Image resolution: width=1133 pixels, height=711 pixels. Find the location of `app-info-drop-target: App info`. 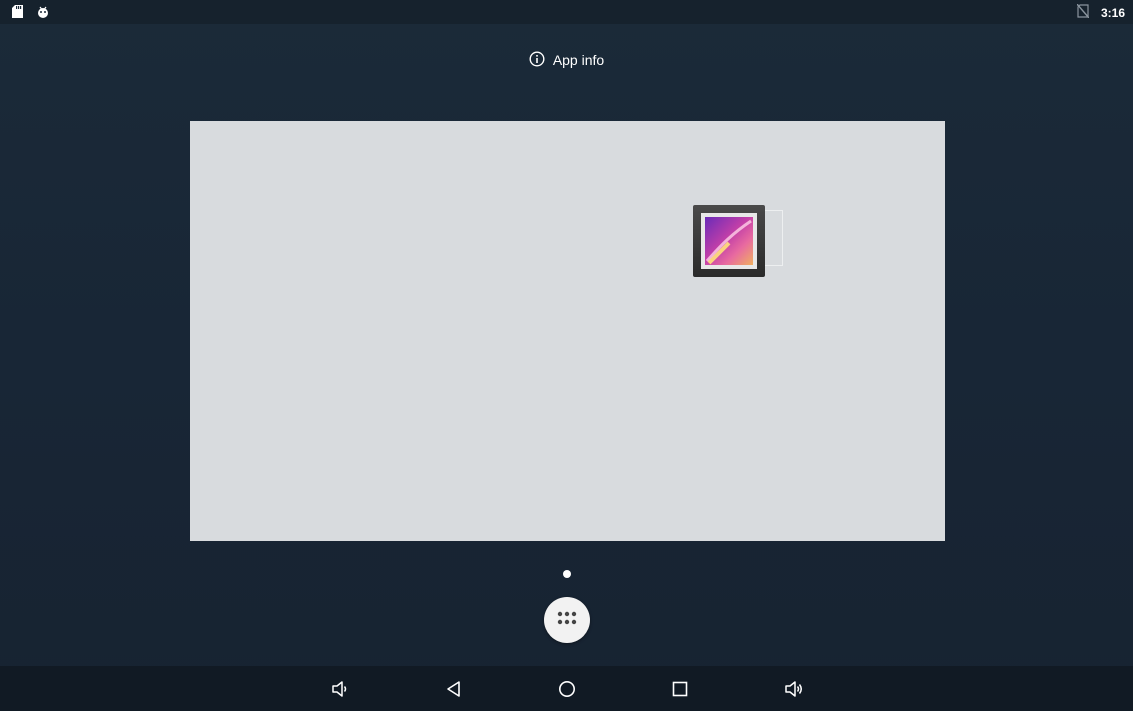

app-info-drop-target: App info is located at coordinates (566, 60).